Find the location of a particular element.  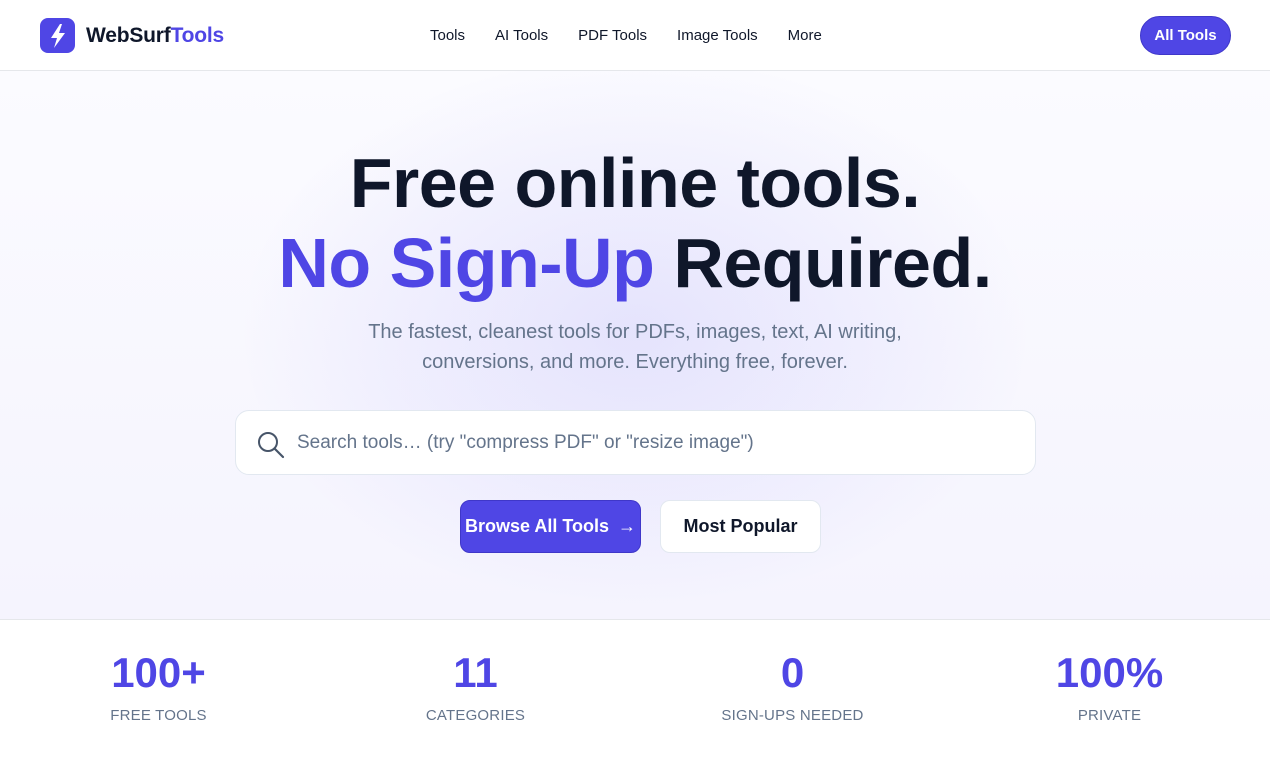

search-box is located at coordinates (635, 442).